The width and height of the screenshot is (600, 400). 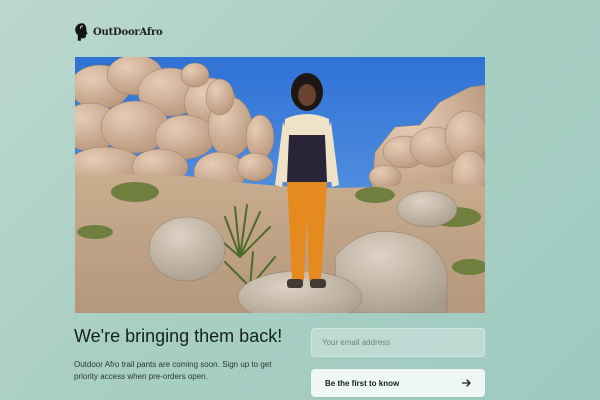 I want to click on head-silhouette-icon, so click(x=81, y=32).